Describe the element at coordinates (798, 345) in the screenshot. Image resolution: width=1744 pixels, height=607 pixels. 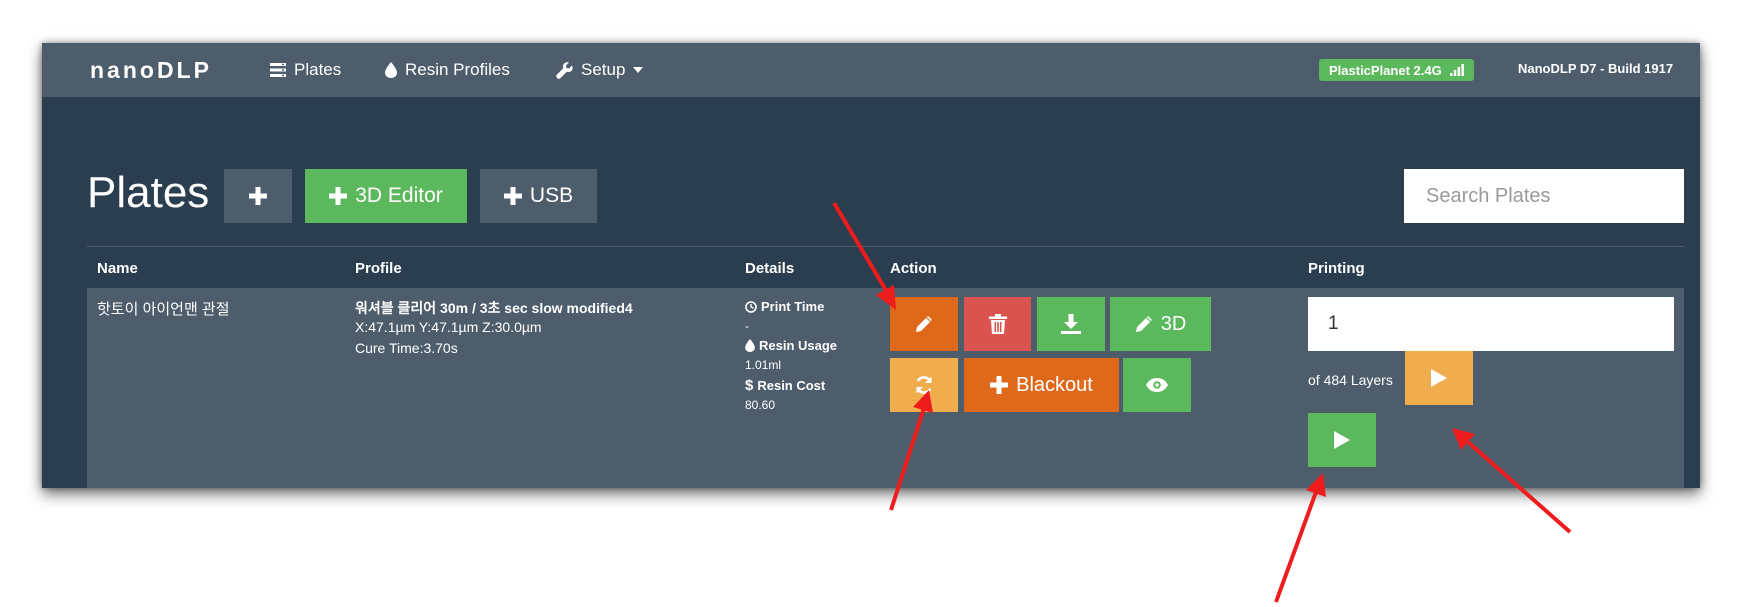
I see `resin-usage-label: Resin Usage` at that location.